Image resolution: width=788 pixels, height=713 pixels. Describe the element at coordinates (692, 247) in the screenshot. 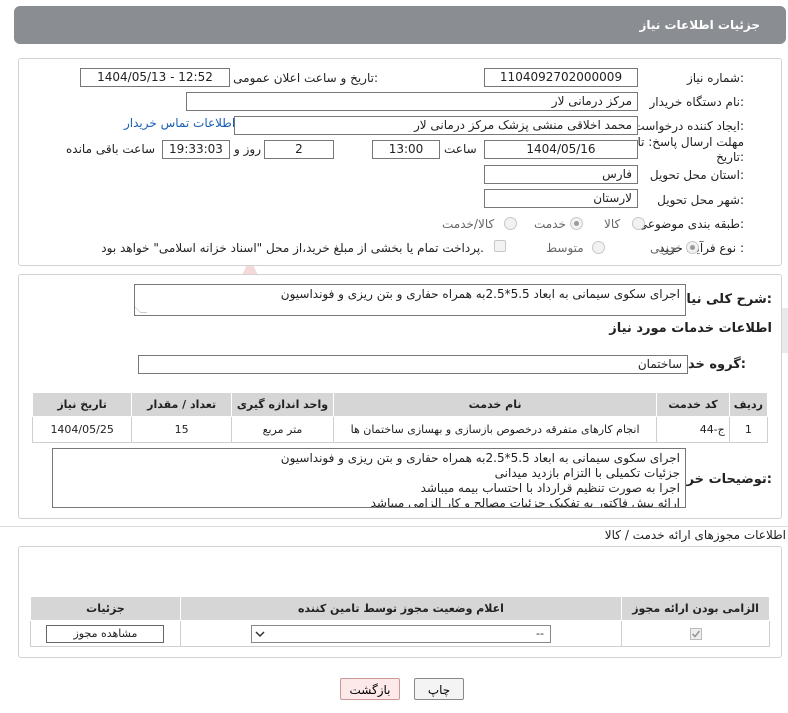

I see `purchase-radio-minor` at that location.